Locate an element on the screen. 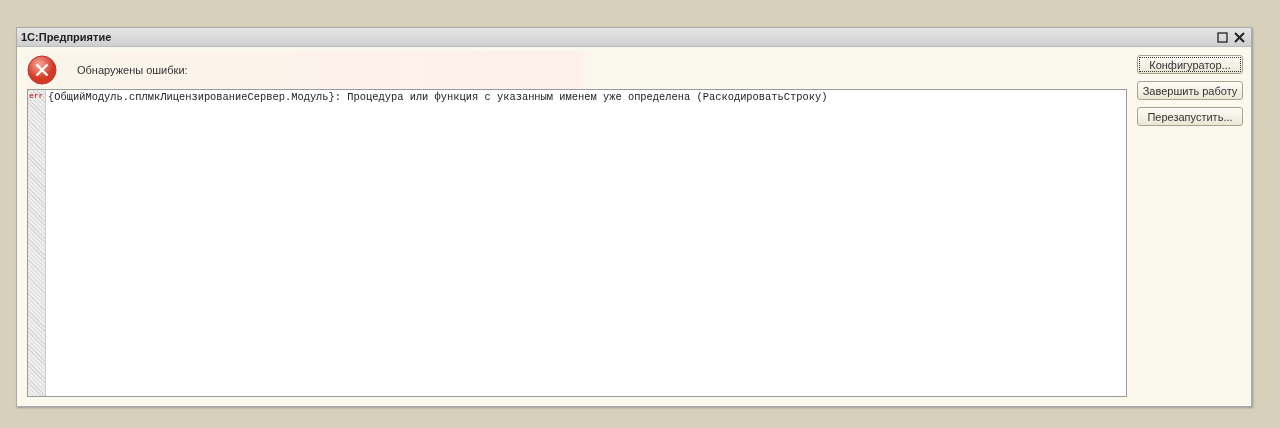  maximize-icon is located at coordinates (1222, 37).